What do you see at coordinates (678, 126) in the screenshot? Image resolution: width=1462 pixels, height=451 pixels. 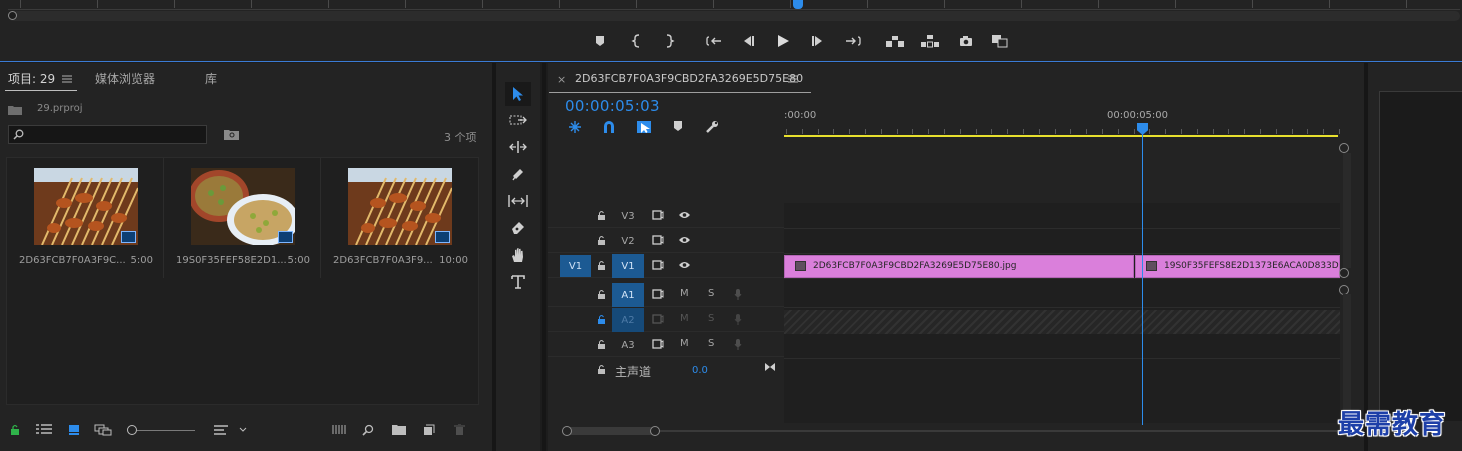 I see `marker-icon` at bounding box center [678, 126].